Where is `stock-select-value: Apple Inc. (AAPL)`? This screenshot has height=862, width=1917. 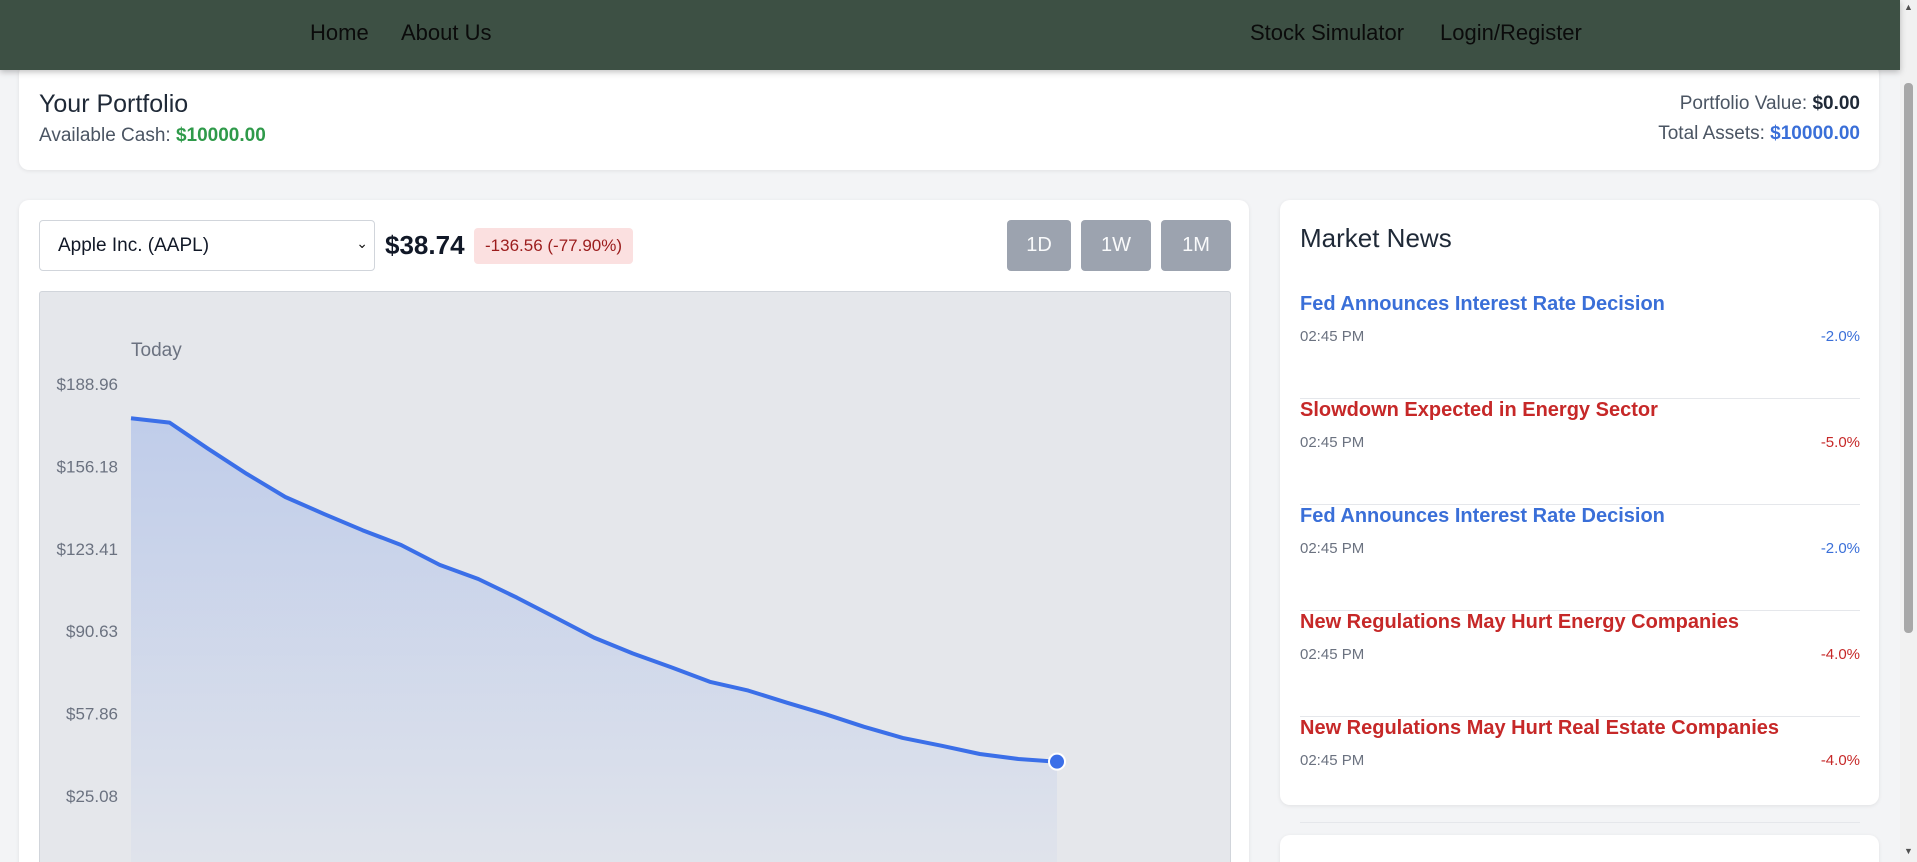
stock-select-value: Apple Inc. (AAPL) is located at coordinates (134, 245).